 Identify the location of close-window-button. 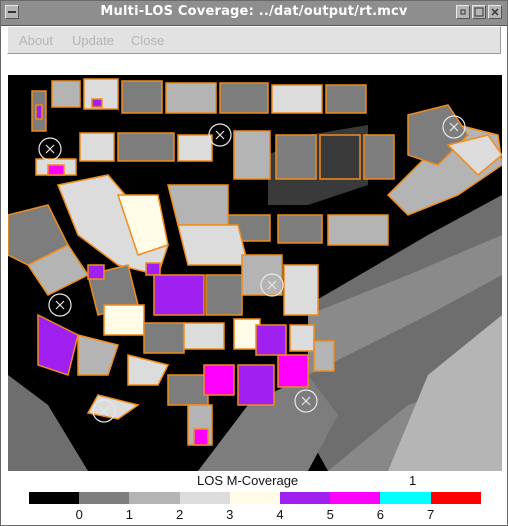
(495, 12).